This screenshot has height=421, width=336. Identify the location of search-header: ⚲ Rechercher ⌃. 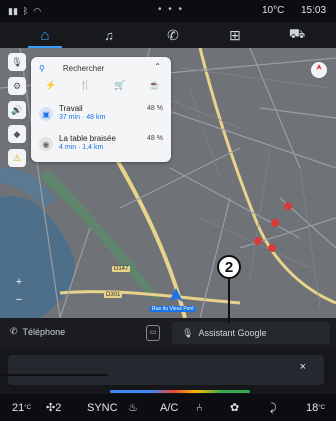
(101, 68).